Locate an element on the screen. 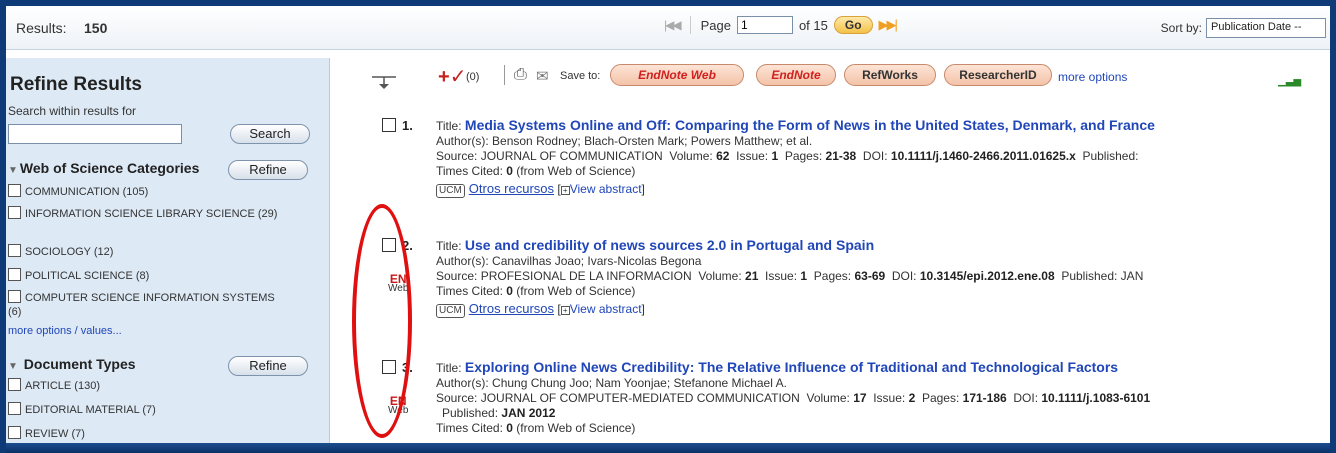  facet-item-label: REVIEW (7) is located at coordinates (55, 434).